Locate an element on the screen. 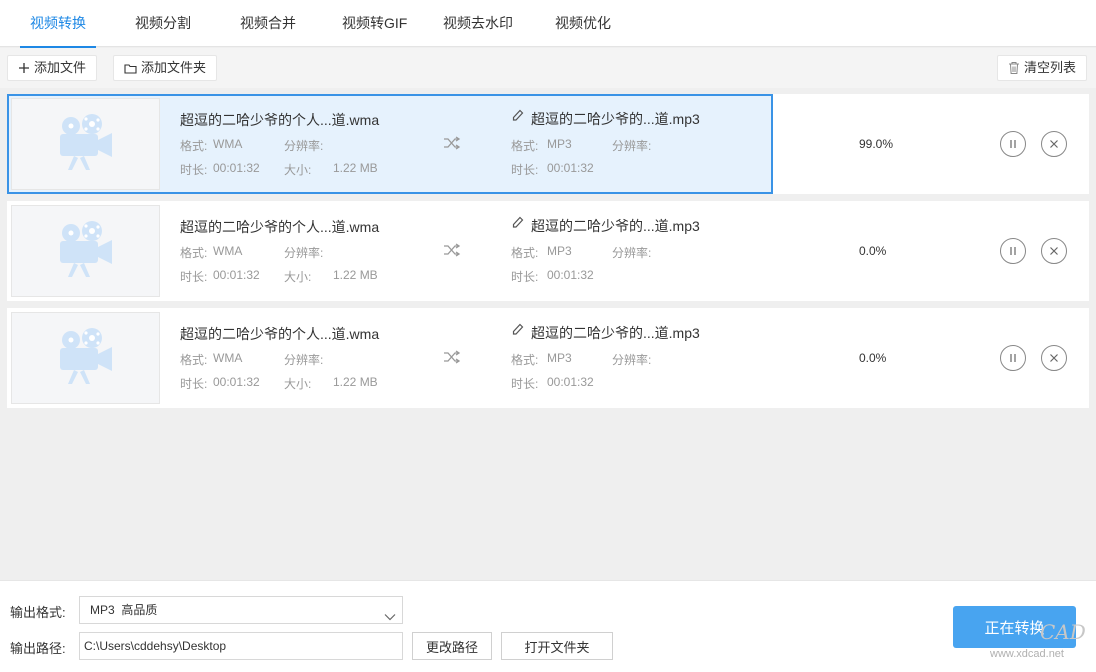  clear-list-label: 清空列表 is located at coordinates (1050, 67).